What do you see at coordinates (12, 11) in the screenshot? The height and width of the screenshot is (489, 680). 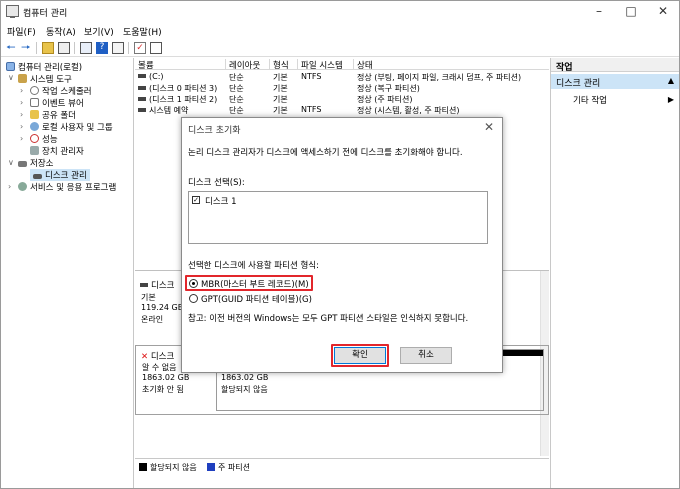 I see `computer-management-icon` at bounding box center [12, 11].